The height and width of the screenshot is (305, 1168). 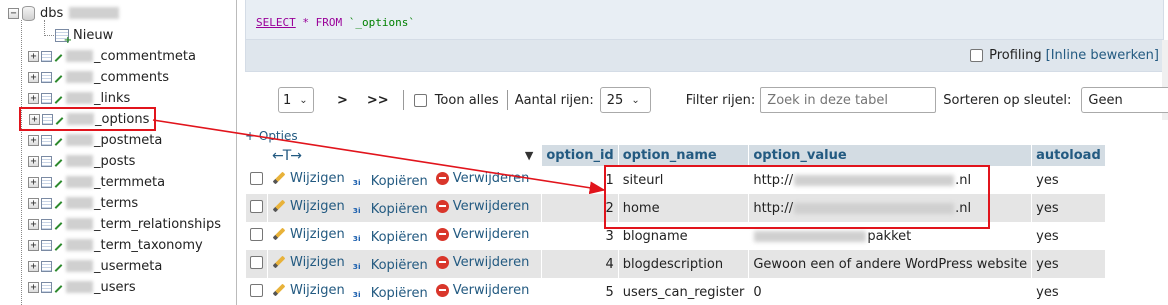 What do you see at coordinates (378, 100) in the screenshot?
I see `last-page-button: >>` at bounding box center [378, 100].